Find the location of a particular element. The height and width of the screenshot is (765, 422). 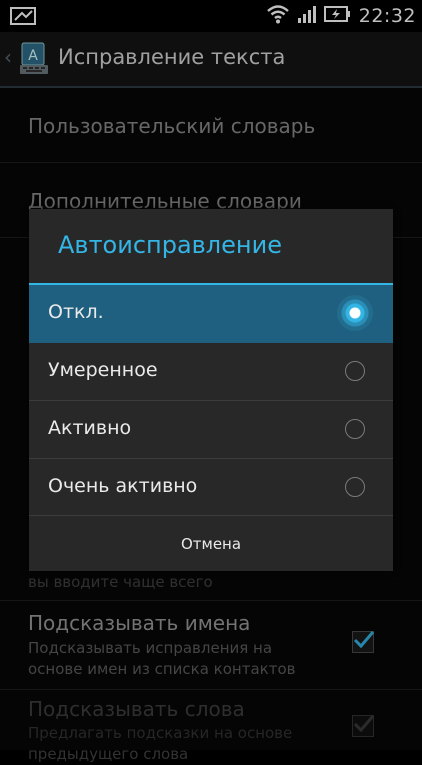

option-off: Откл. is located at coordinates (211, 314).